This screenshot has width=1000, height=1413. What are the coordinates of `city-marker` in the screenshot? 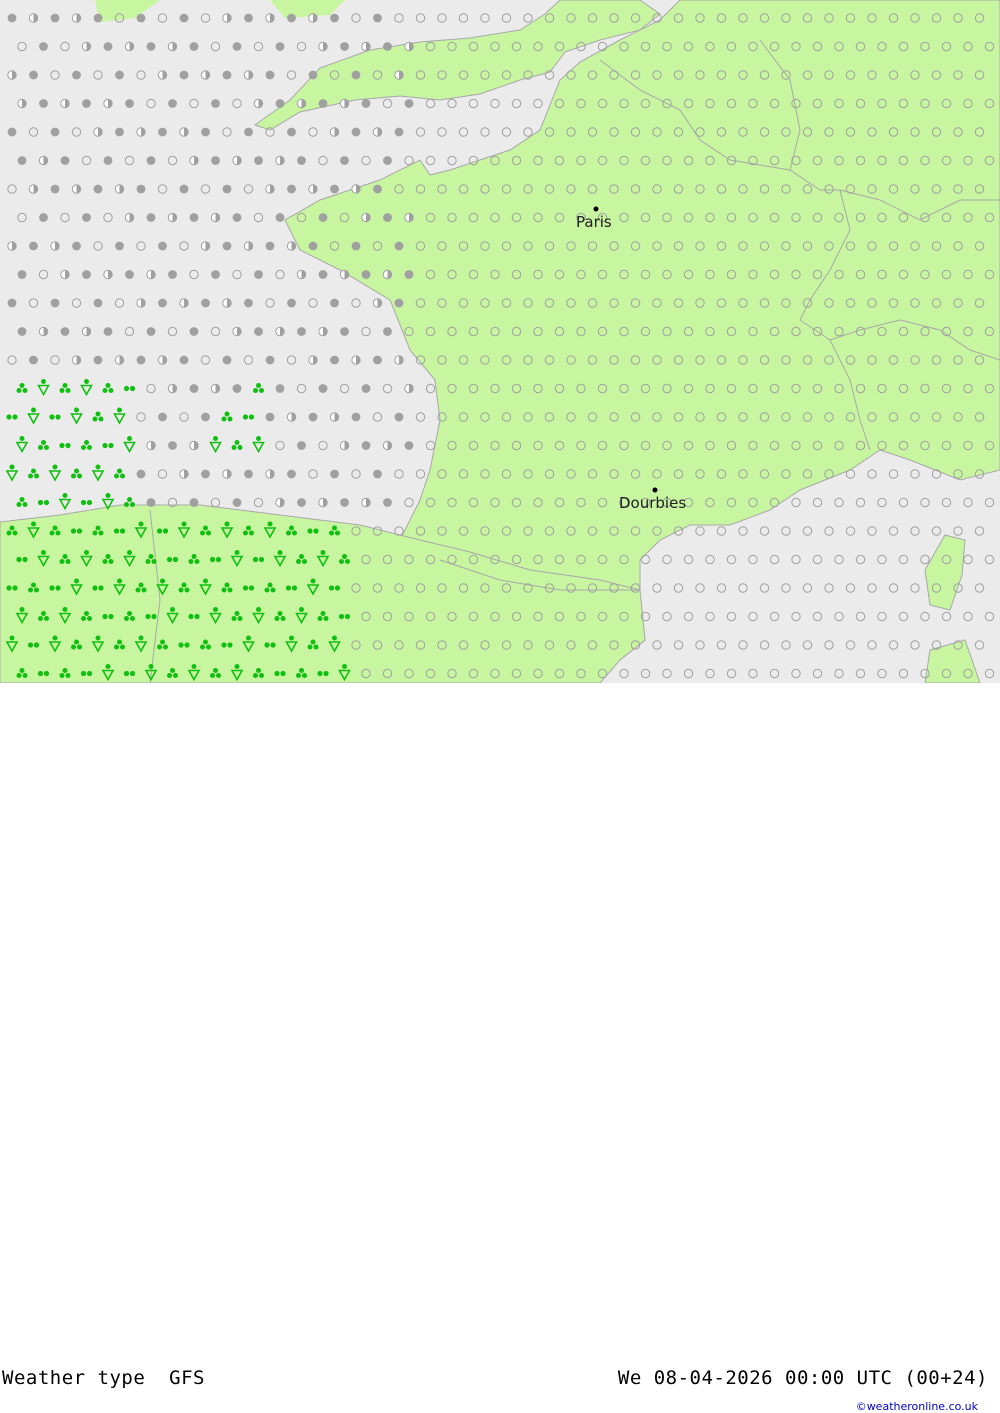 It's located at (596, 209).